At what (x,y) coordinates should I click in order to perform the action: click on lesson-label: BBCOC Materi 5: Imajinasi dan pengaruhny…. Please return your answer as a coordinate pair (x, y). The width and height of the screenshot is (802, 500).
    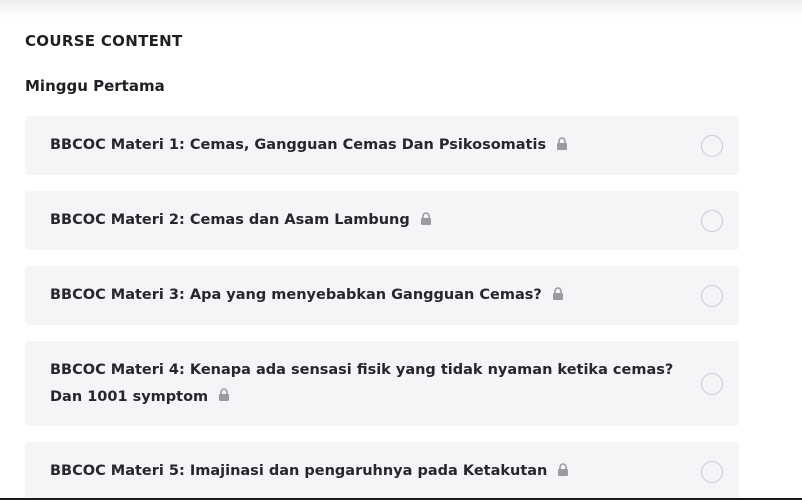
    Looking at the image, I should click on (299, 471).